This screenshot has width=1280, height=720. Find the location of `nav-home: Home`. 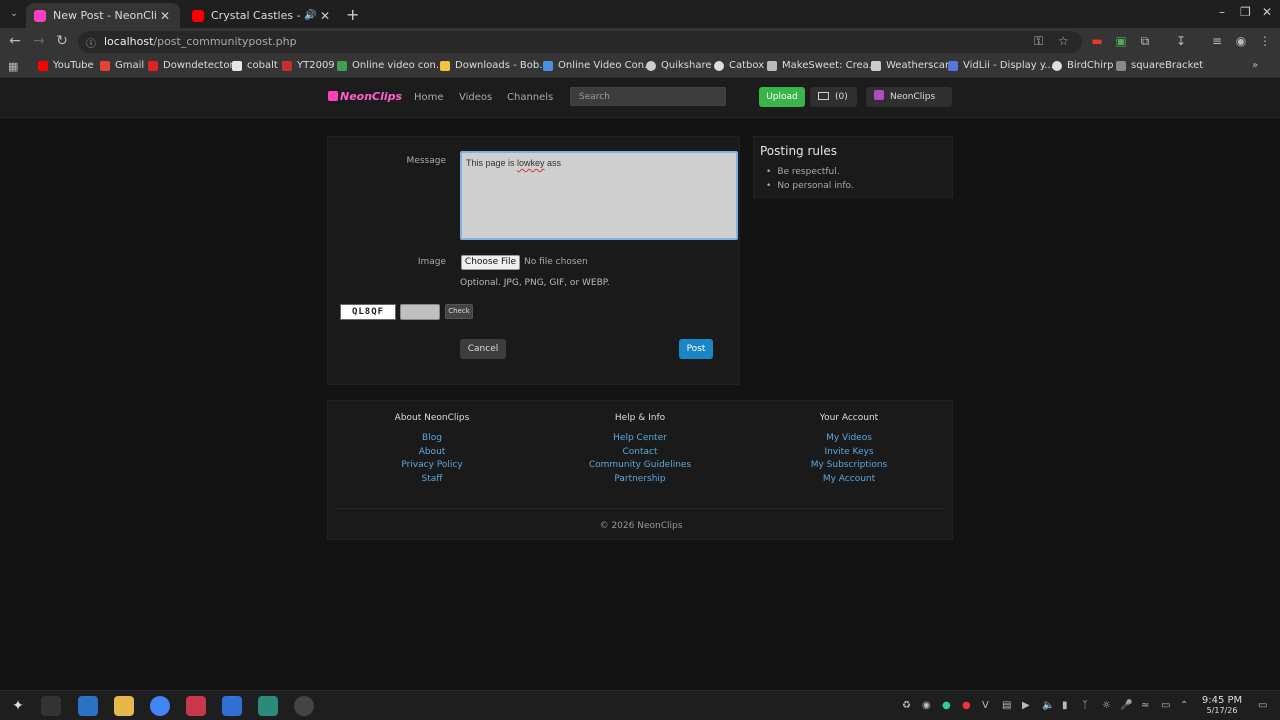

nav-home: Home is located at coordinates (429, 97).